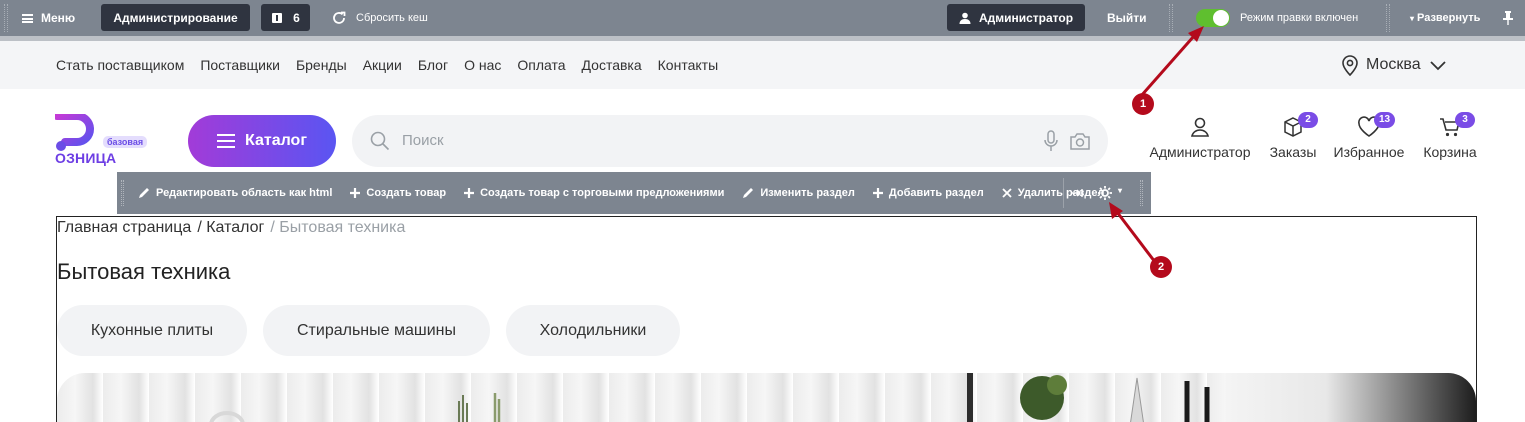 This screenshot has height=422, width=1525. I want to click on notifications-button: 6, so click(285, 17).